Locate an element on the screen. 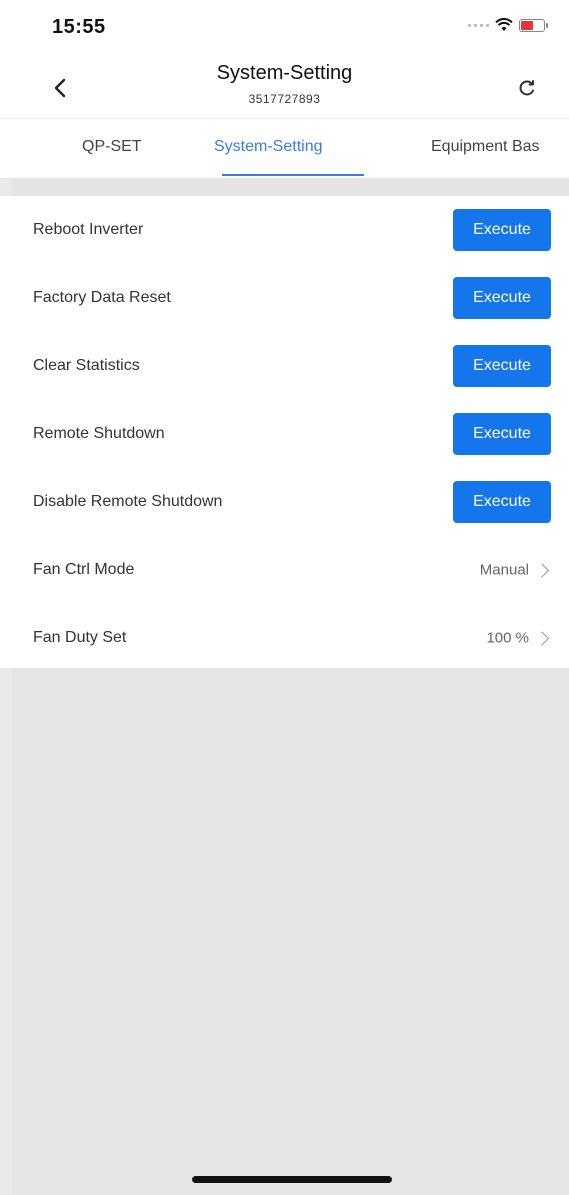  section-separator is located at coordinates (290, 187).